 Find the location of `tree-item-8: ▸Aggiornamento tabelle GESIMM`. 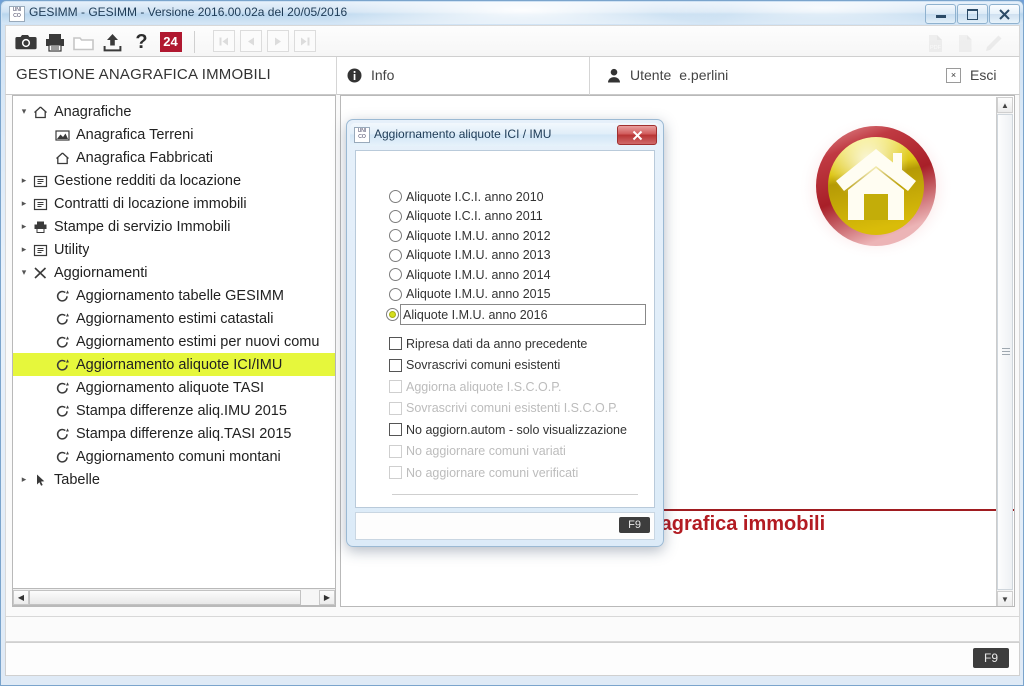

tree-item-8: ▸Aggiornamento tabelle GESIMM is located at coordinates (174, 295).